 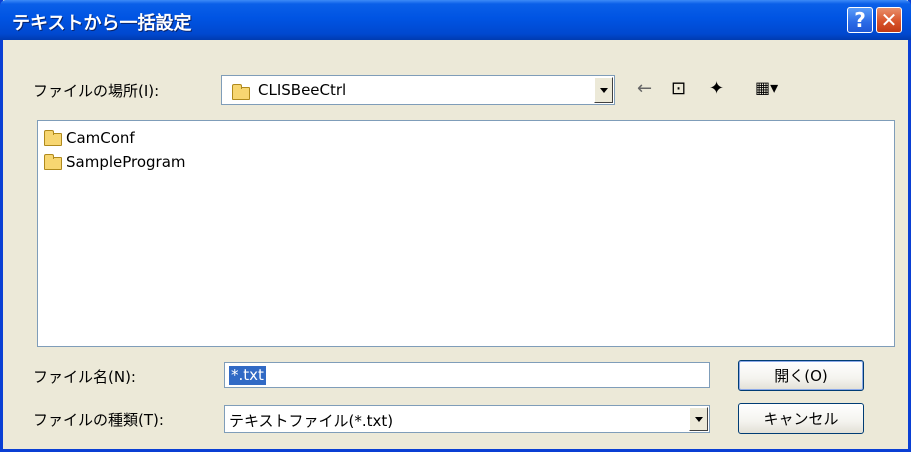 I want to click on look-in-label: ファイルの場所(I):, so click(x=96, y=91).